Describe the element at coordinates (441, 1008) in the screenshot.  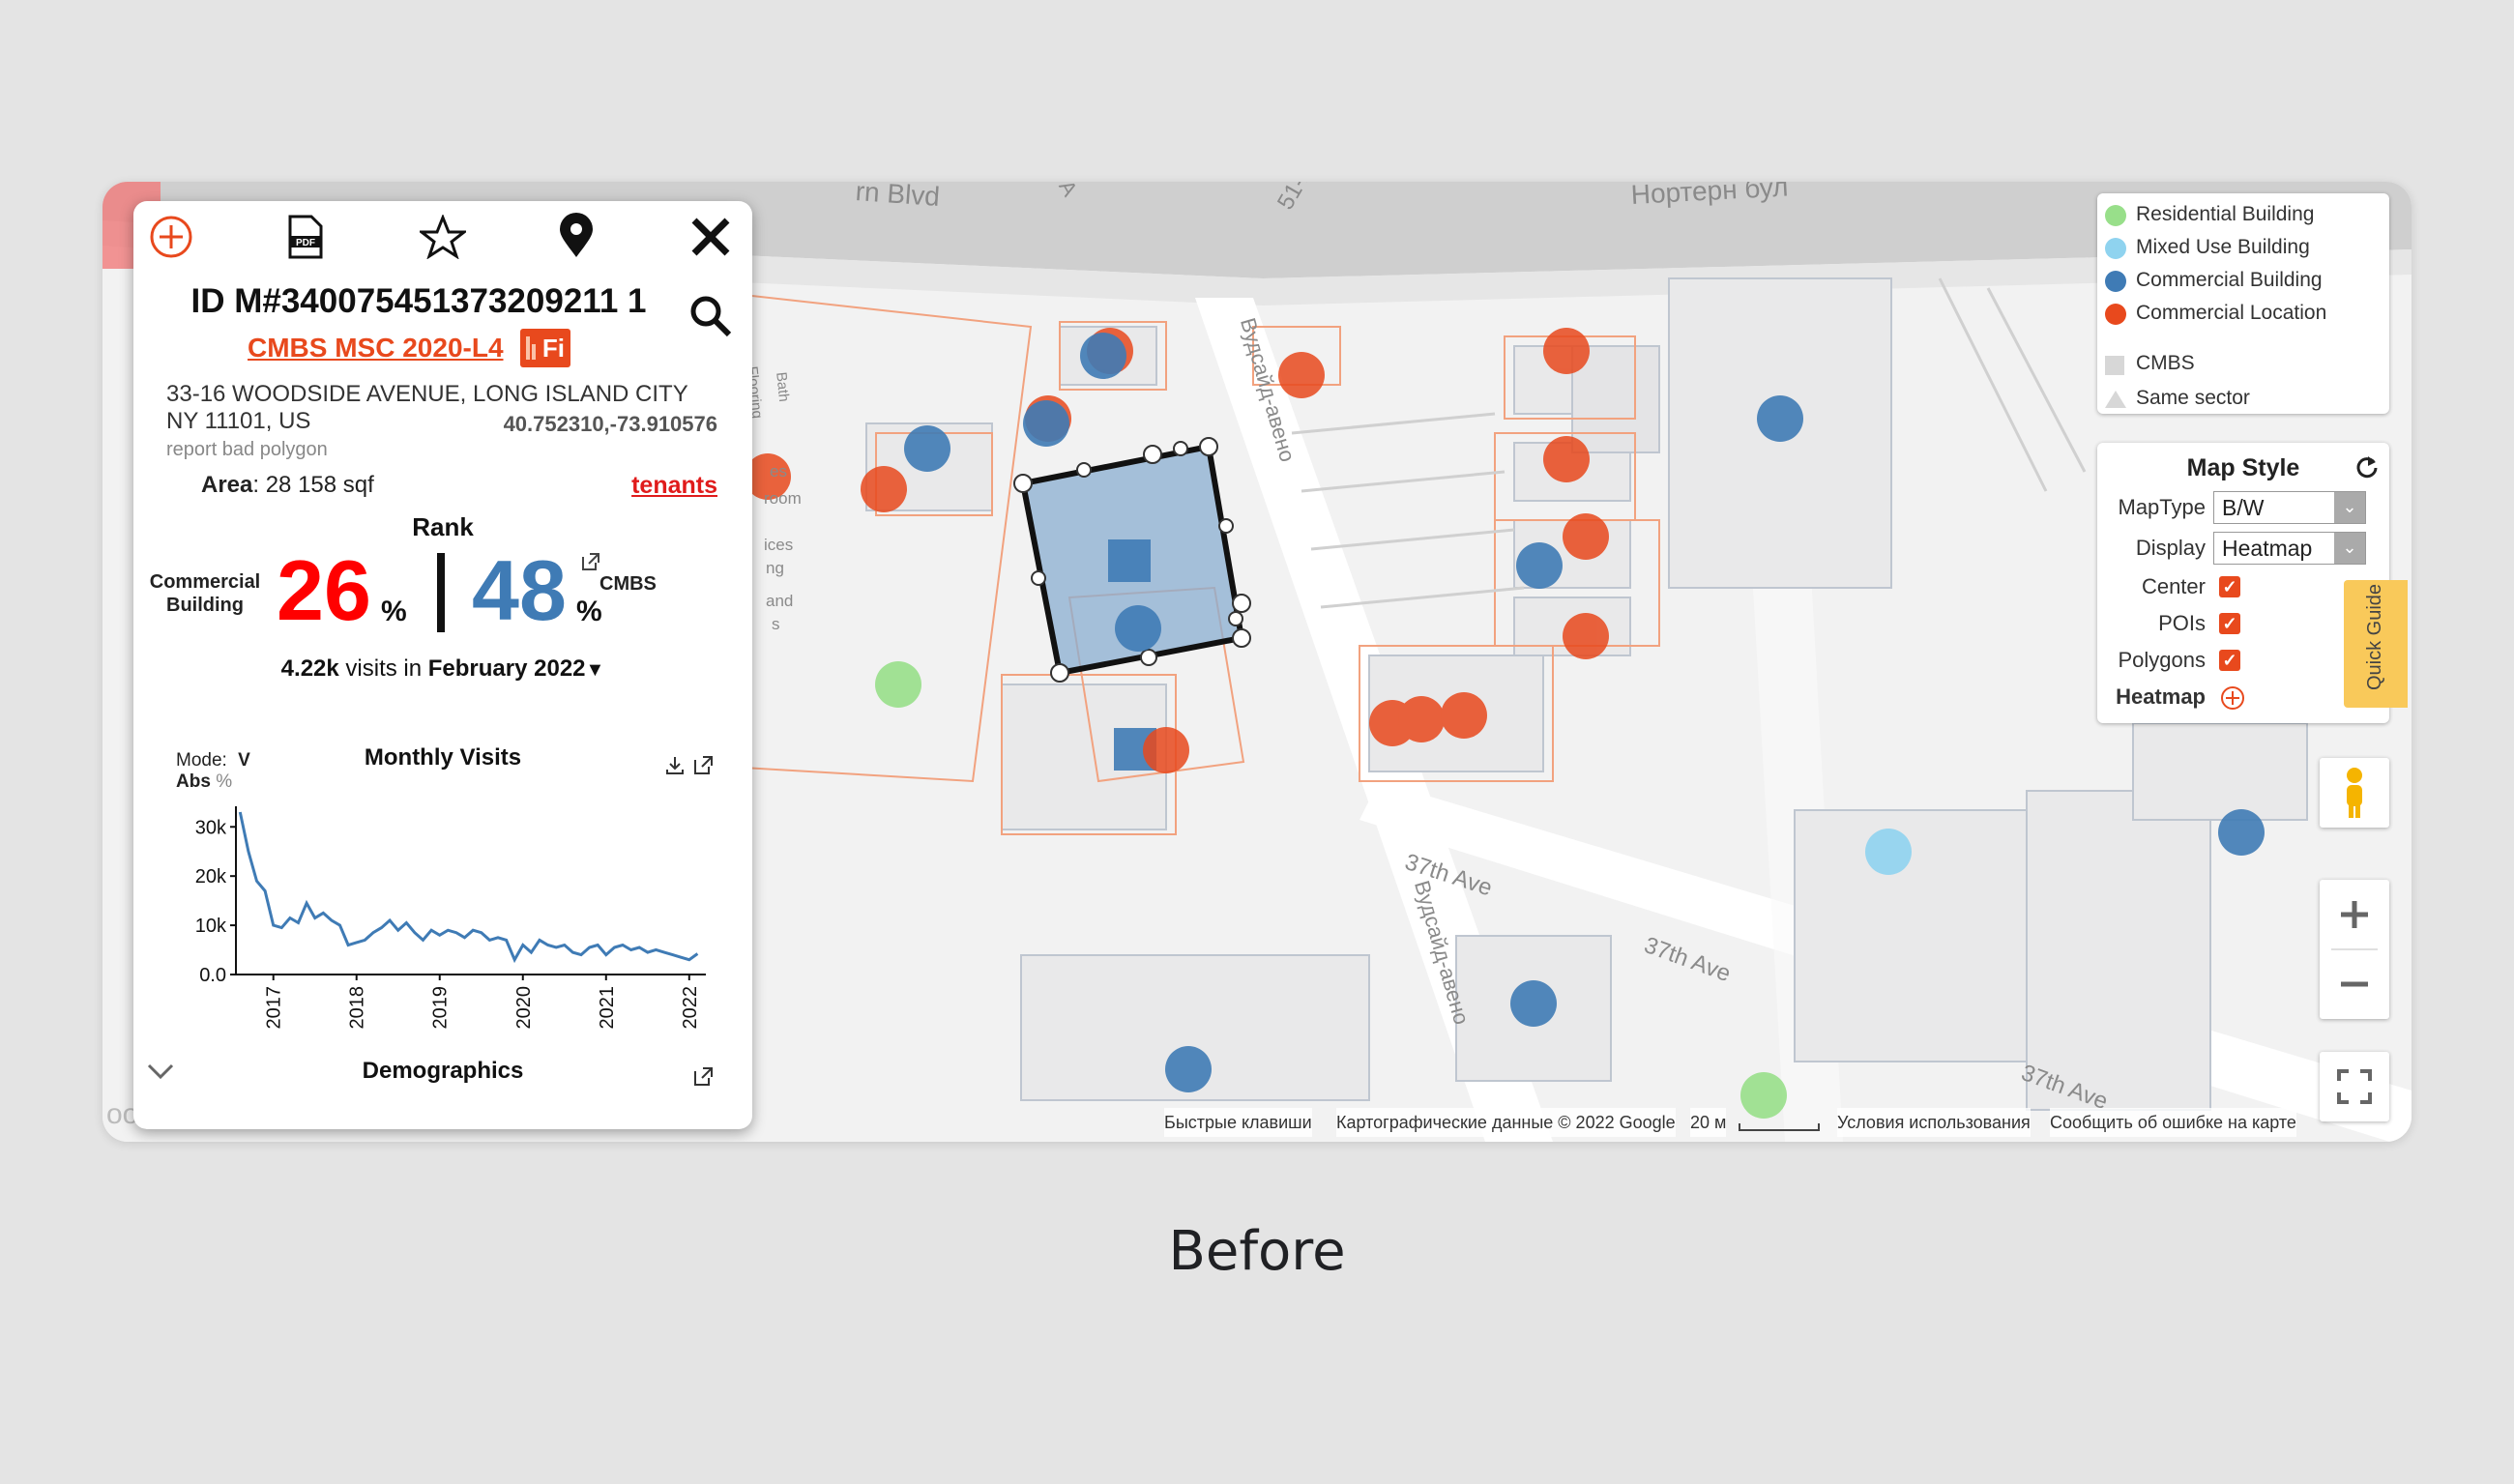
I see `x-tick-label: 2019` at that location.